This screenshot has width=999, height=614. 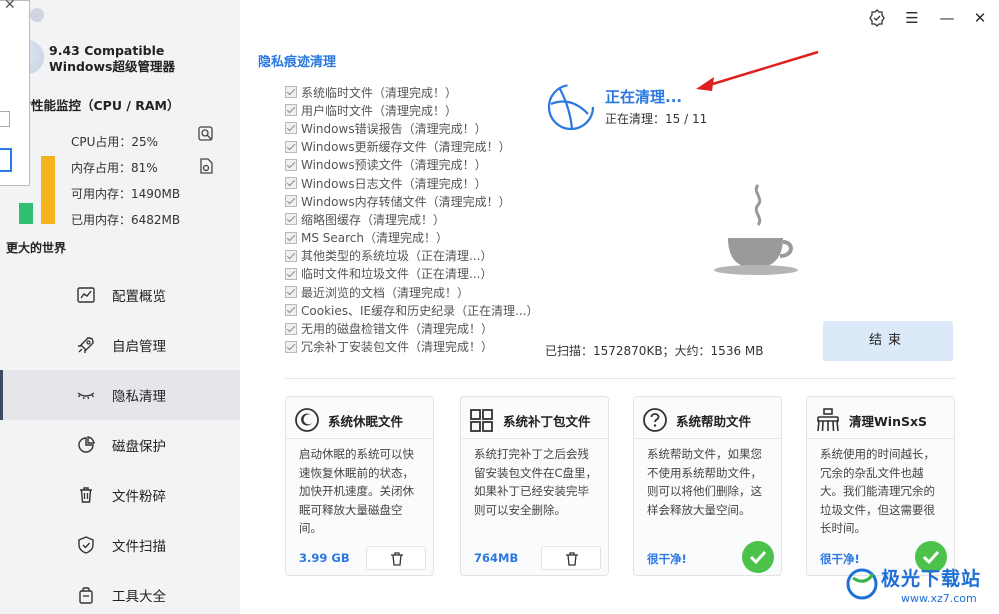 I want to click on mem-bar, so click(x=48, y=182).